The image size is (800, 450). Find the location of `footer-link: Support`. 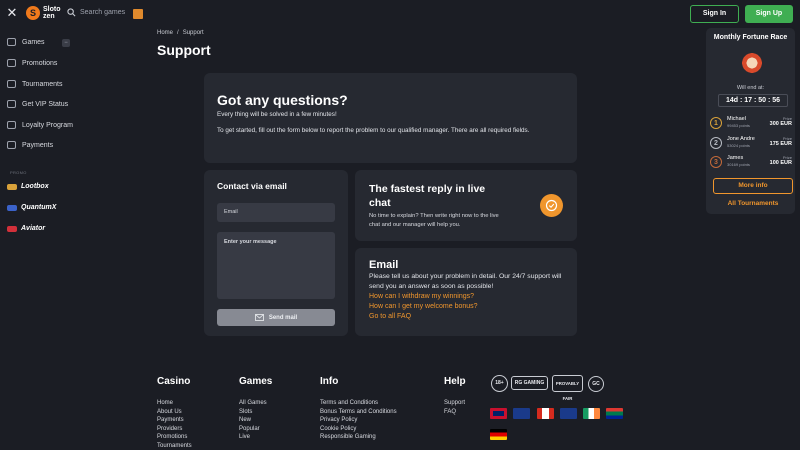

footer-link: Support is located at coordinates (454, 403).